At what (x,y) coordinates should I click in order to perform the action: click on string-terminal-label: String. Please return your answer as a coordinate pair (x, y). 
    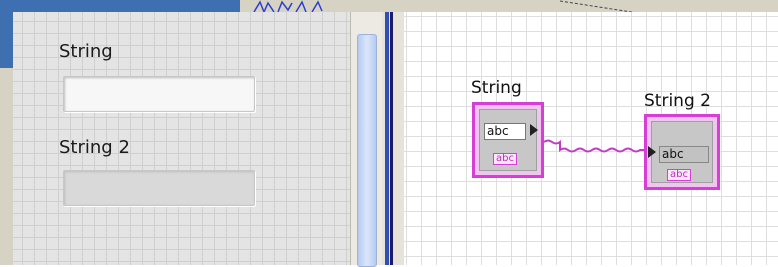
    Looking at the image, I should click on (496, 88).